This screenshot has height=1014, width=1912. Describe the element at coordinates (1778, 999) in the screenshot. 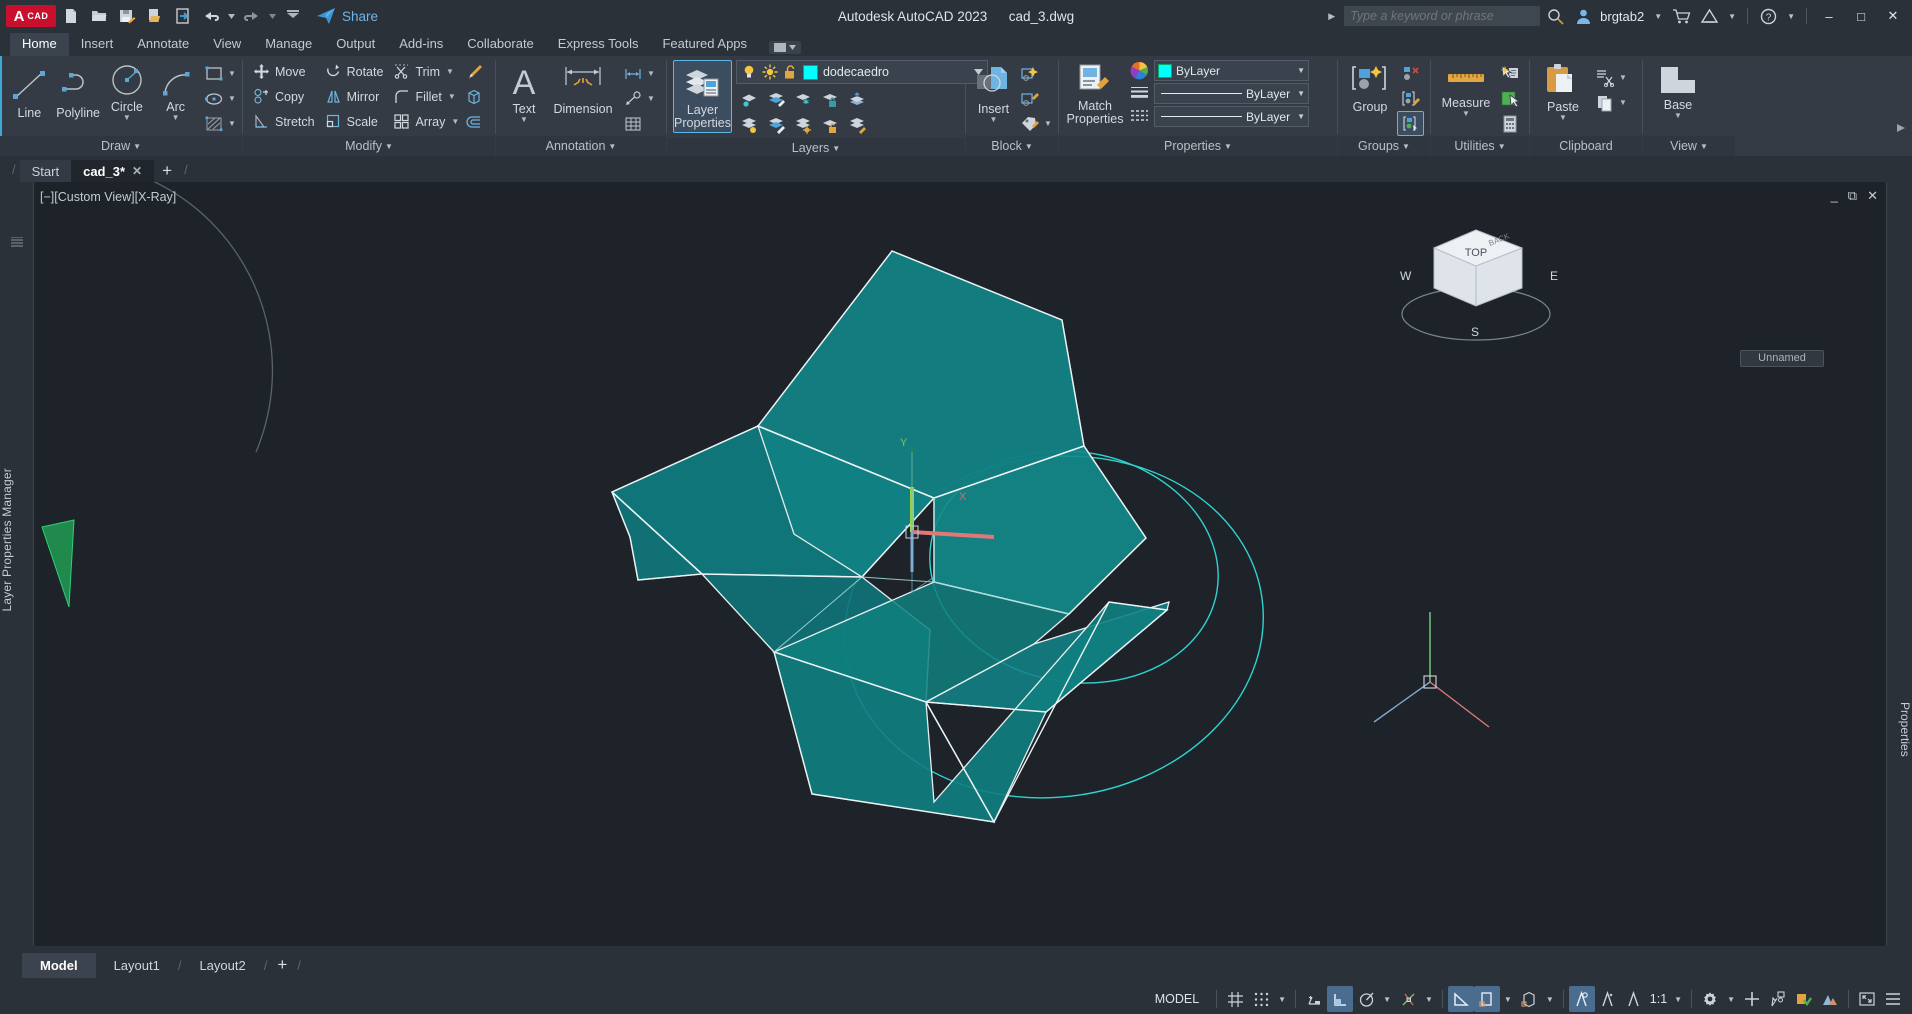

I see `hardware-acceleration-icon` at that location.